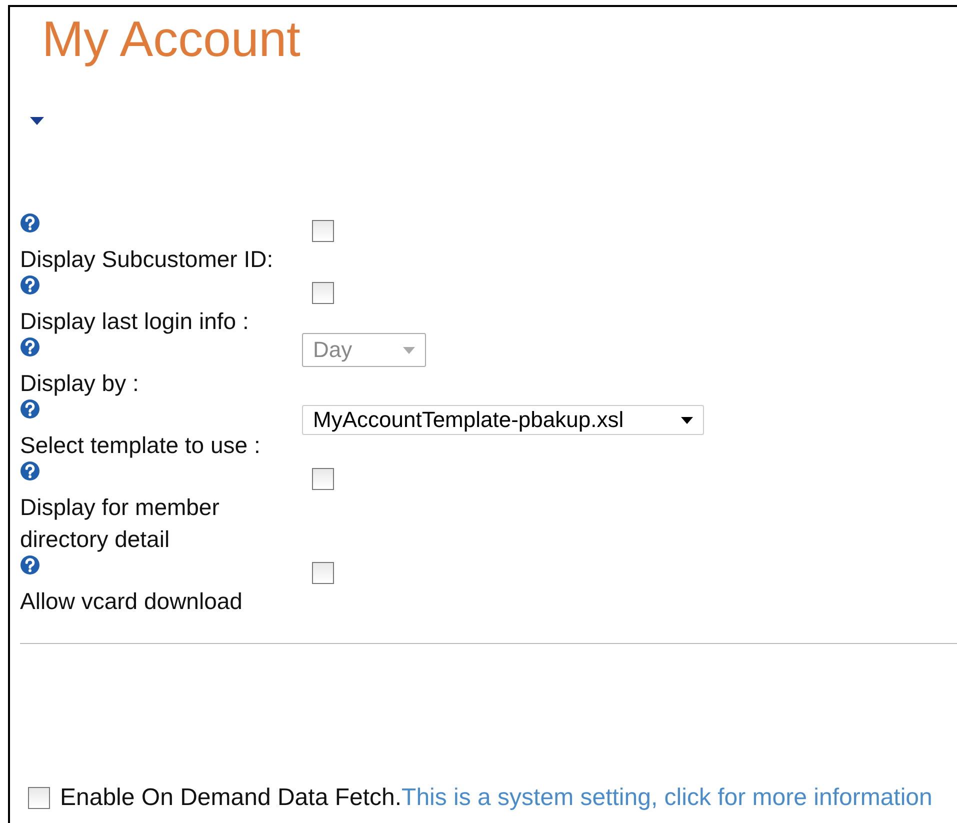 Image resolution: width=957 pixels, height=823 pixels. Describe the element at coordinates (132, 601) in the screenshot. I see `field-label: Allow vcard download` at that location.